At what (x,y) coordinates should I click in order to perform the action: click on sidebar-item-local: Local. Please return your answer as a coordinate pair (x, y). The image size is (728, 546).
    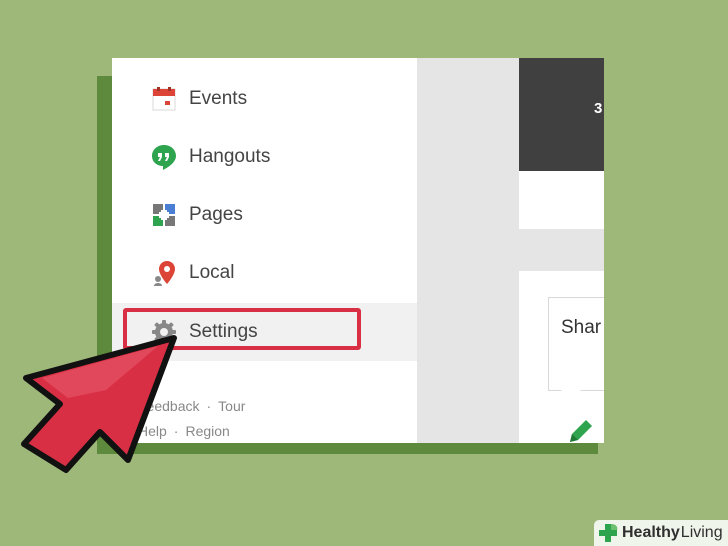
    Looking at the image, I should click on (264, 273).